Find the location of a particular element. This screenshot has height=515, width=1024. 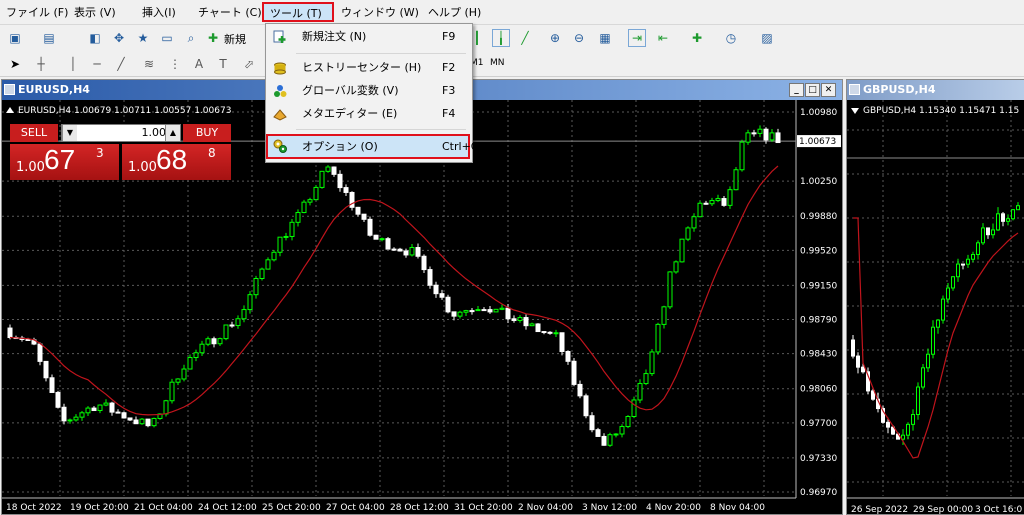

terminal-icon: ▭ is located at coordinates (167, 38).